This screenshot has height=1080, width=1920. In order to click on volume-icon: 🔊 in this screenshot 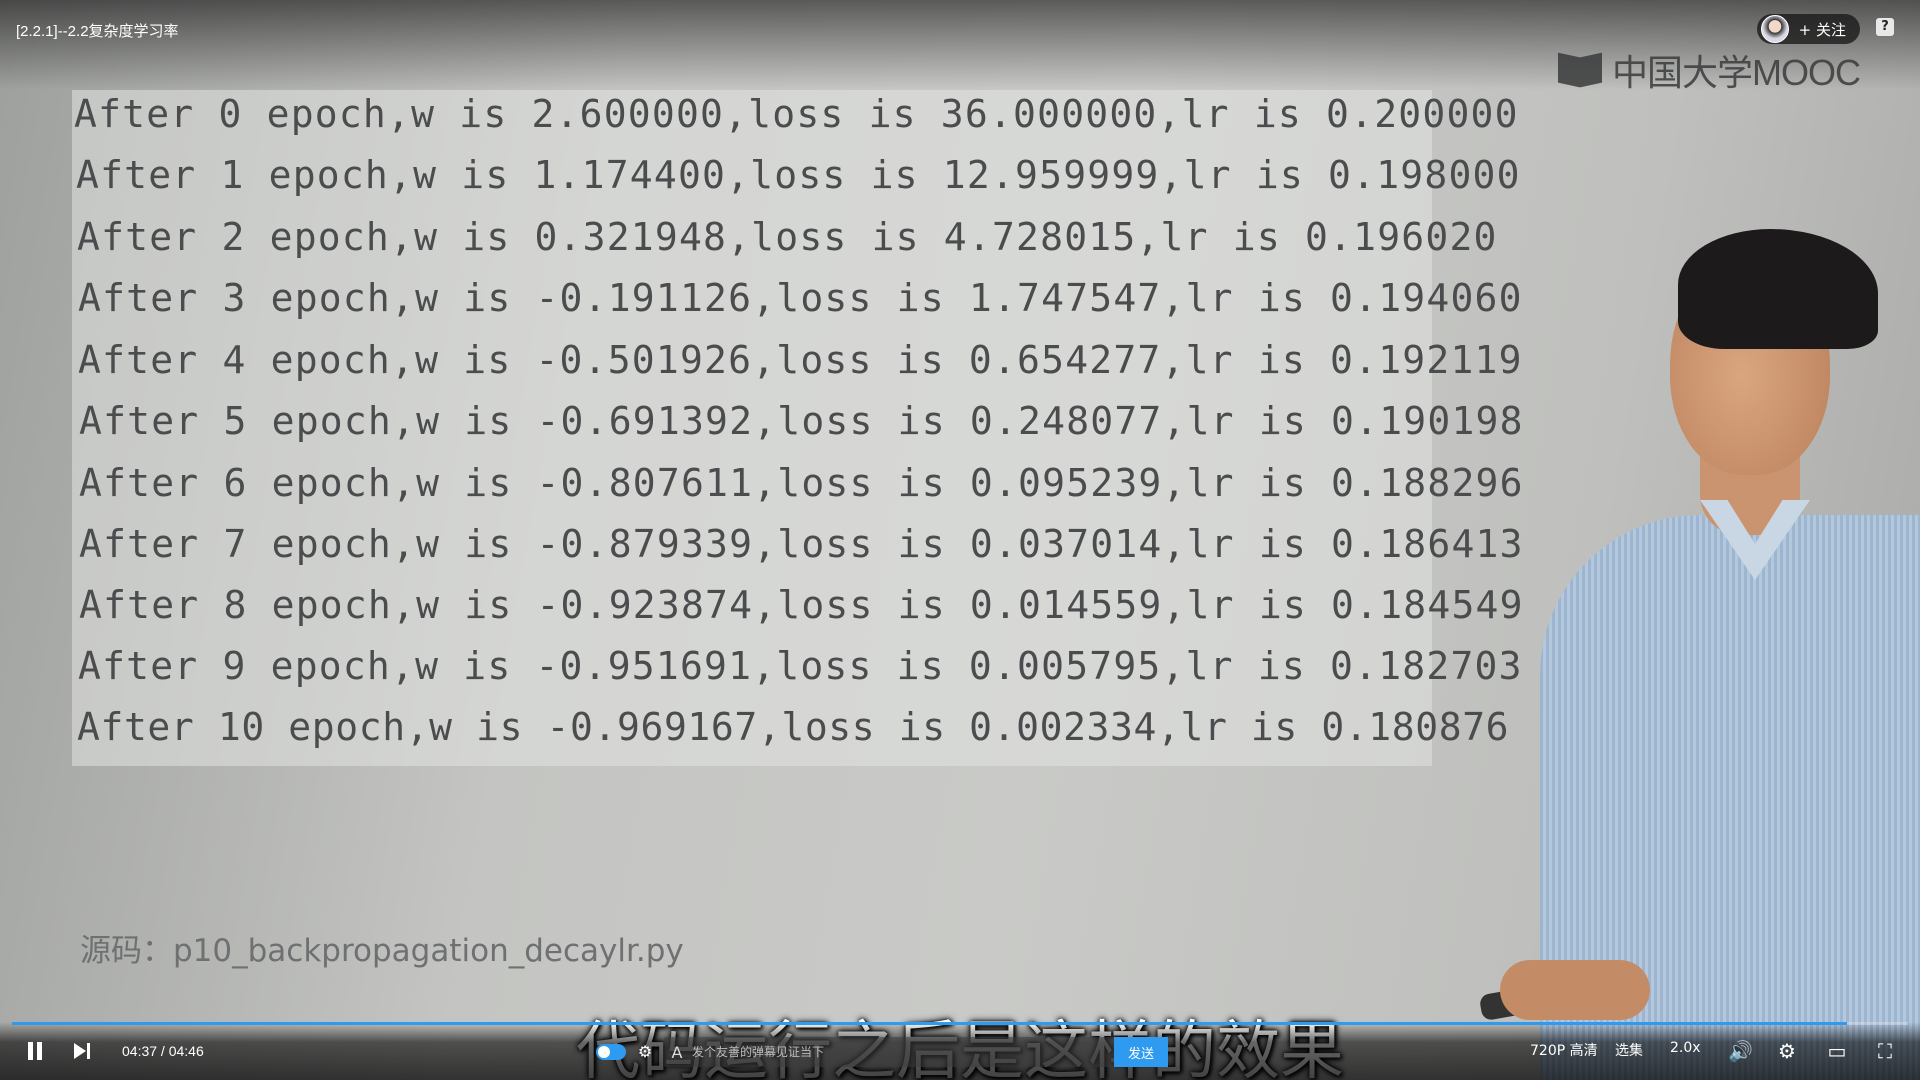, I will do `click(1740, 1051)`.